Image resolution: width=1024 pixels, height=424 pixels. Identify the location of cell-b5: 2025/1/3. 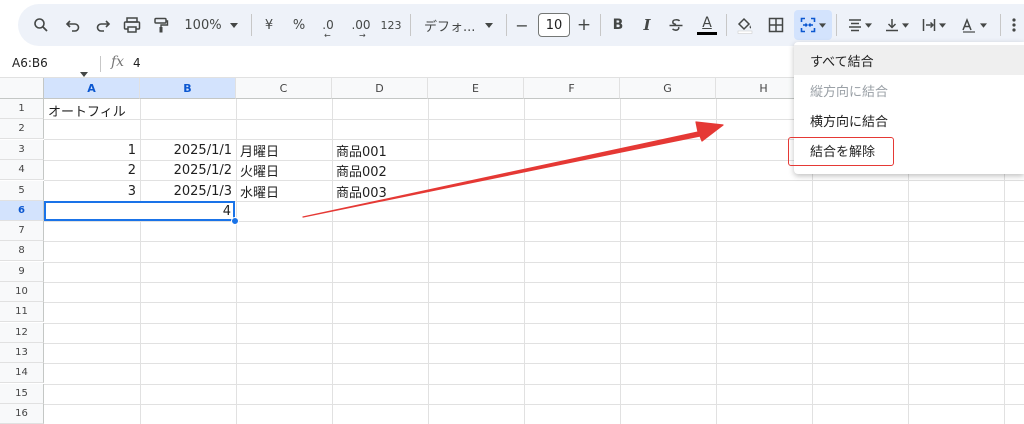
(188, 191).